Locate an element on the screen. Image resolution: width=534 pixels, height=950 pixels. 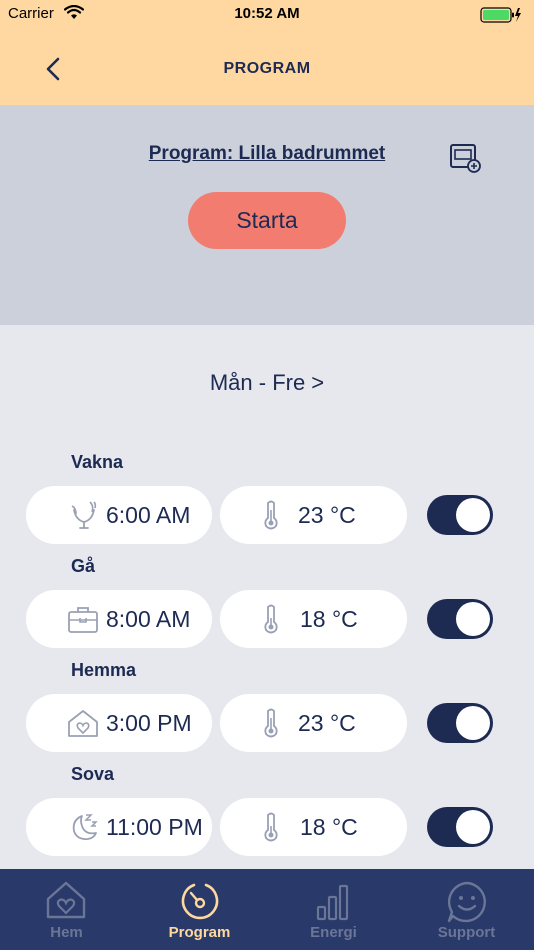
temp-pill-ga: 18 °C is located at coordinates (313, 619).